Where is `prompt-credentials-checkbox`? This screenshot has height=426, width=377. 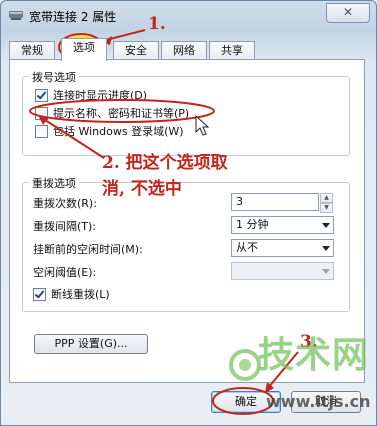
prompt-credentials-checkbox is located at coordinates (41, 113).